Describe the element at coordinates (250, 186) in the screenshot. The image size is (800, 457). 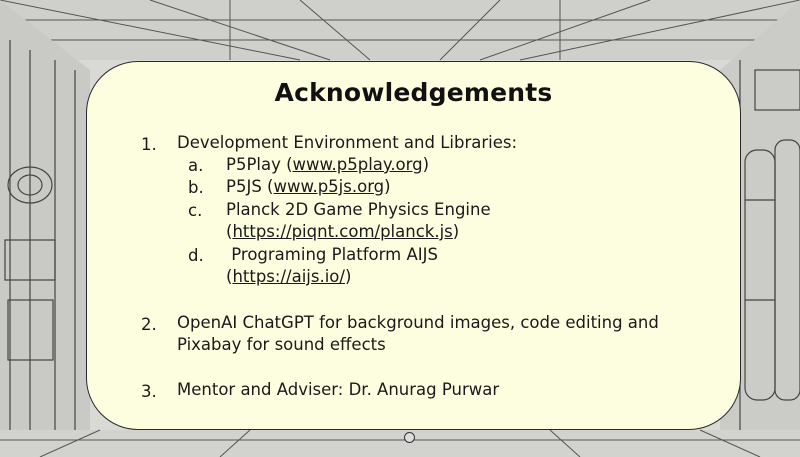
I see `sublist-item-text: P5JS (` at that location.